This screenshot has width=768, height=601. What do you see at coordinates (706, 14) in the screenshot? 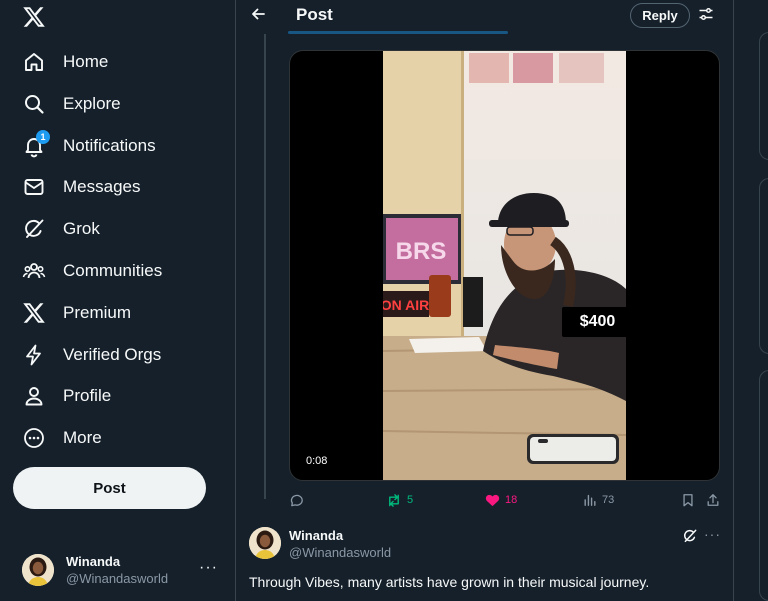
I see `filter-icon` at bounding box center [706, 14].